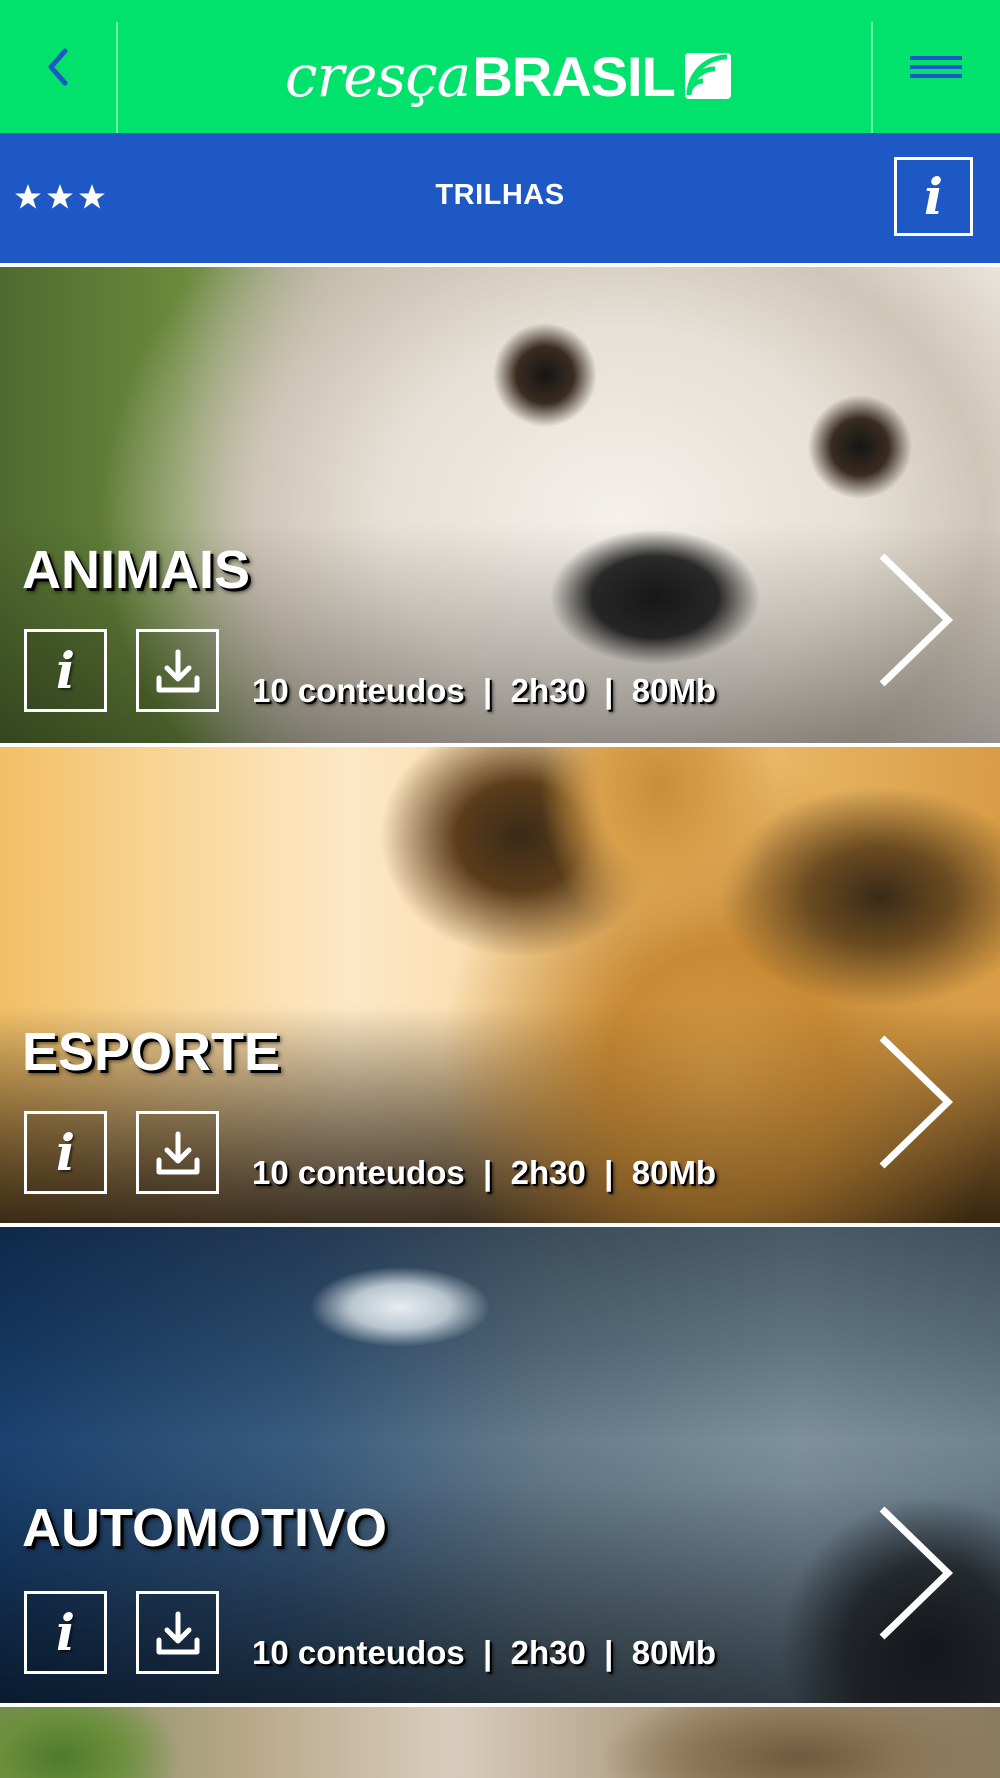 Image resolution: width=1000 pixels, height=1778 pixels. I want to click on header-divider-left, so click(117, 77).